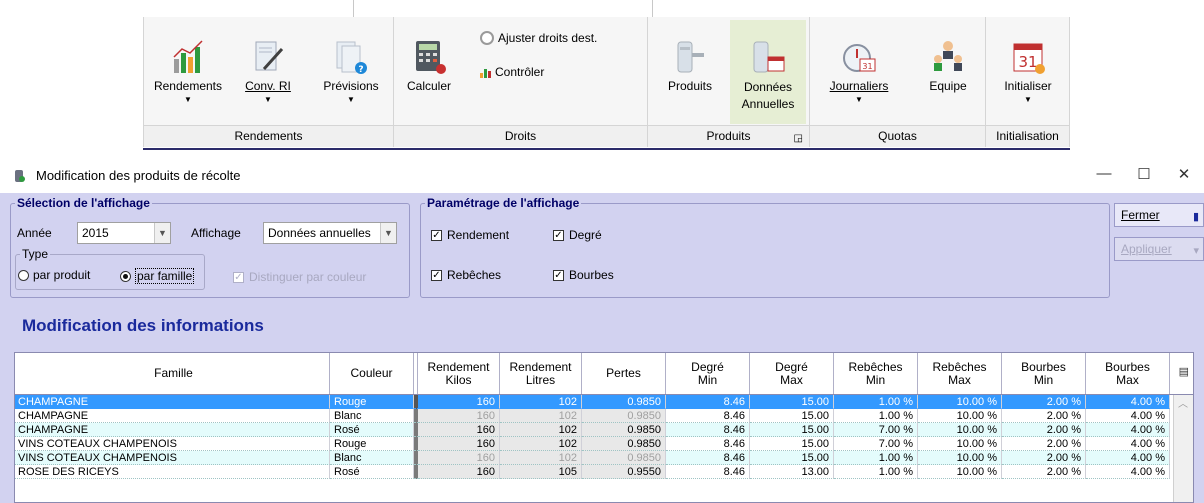 The image size is (1204, 503). What do you see at coordinates (876, 373) in the screenshot?
I see `header-rebeches-min: Rebêches Min` at bounding box center [876, 373].